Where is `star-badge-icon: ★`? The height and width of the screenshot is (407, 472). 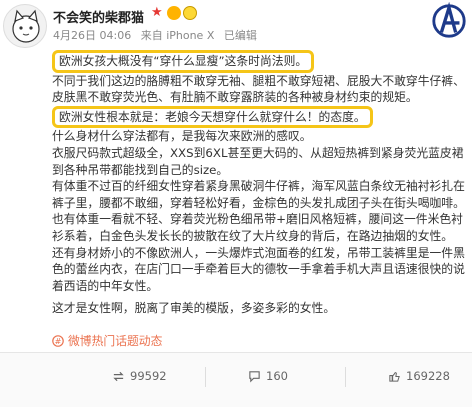
star-badge-icon: ★ is located at coordinates (157, 12).